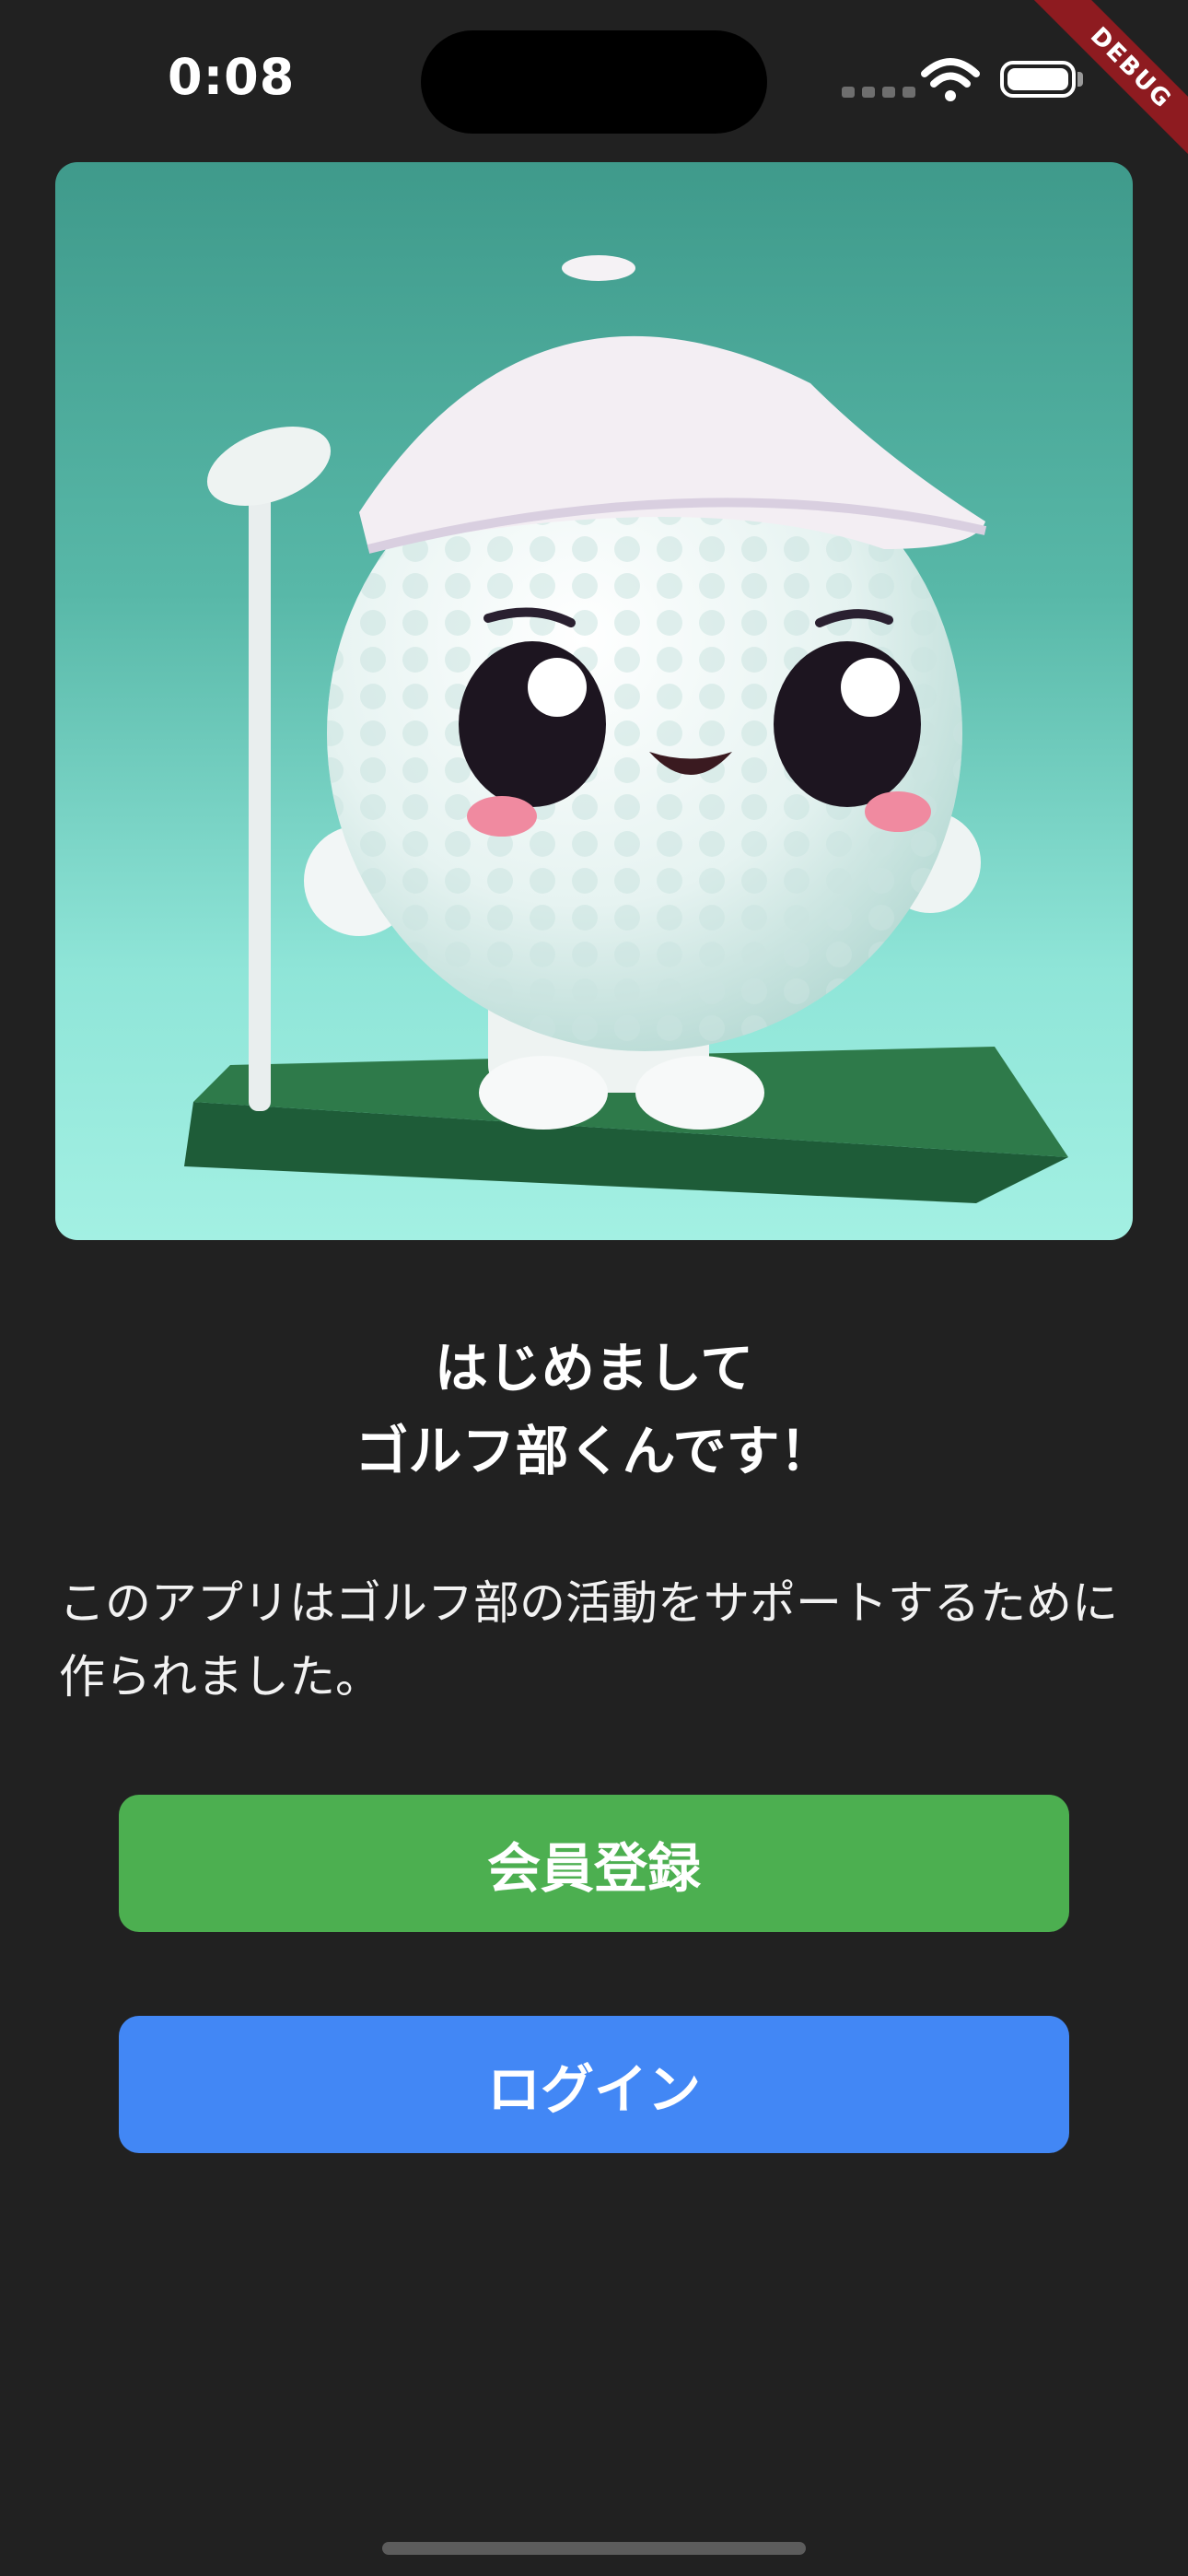 The image size is (1188, 2576). I want to click on status-time: 0:08, so click(232, 77).